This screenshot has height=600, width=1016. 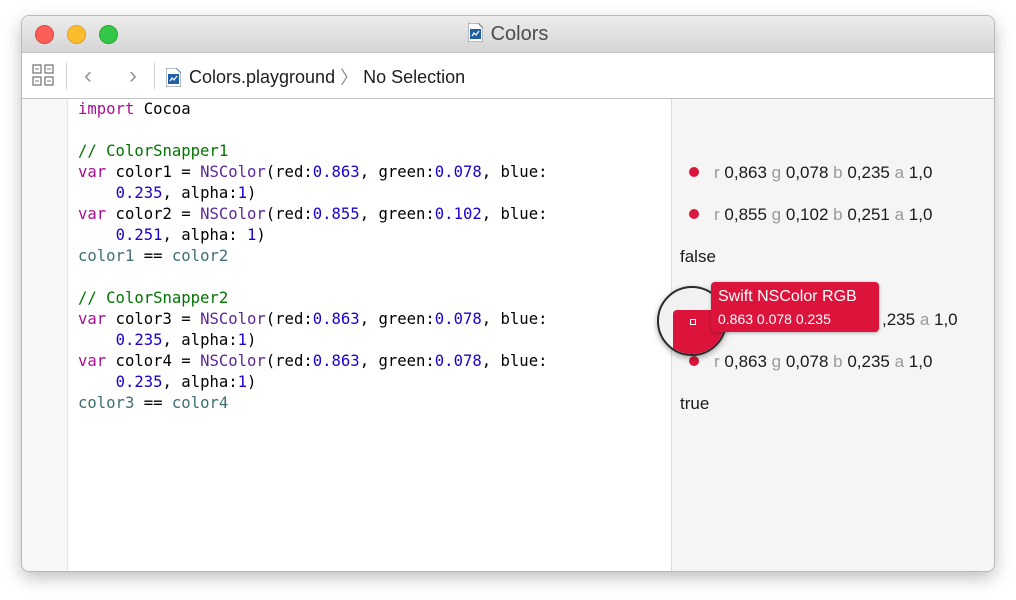 What do you see at coordinates (698, 256) in the screenshot?
I see `result-comparison-1: false` at bounding box center [698, 256].